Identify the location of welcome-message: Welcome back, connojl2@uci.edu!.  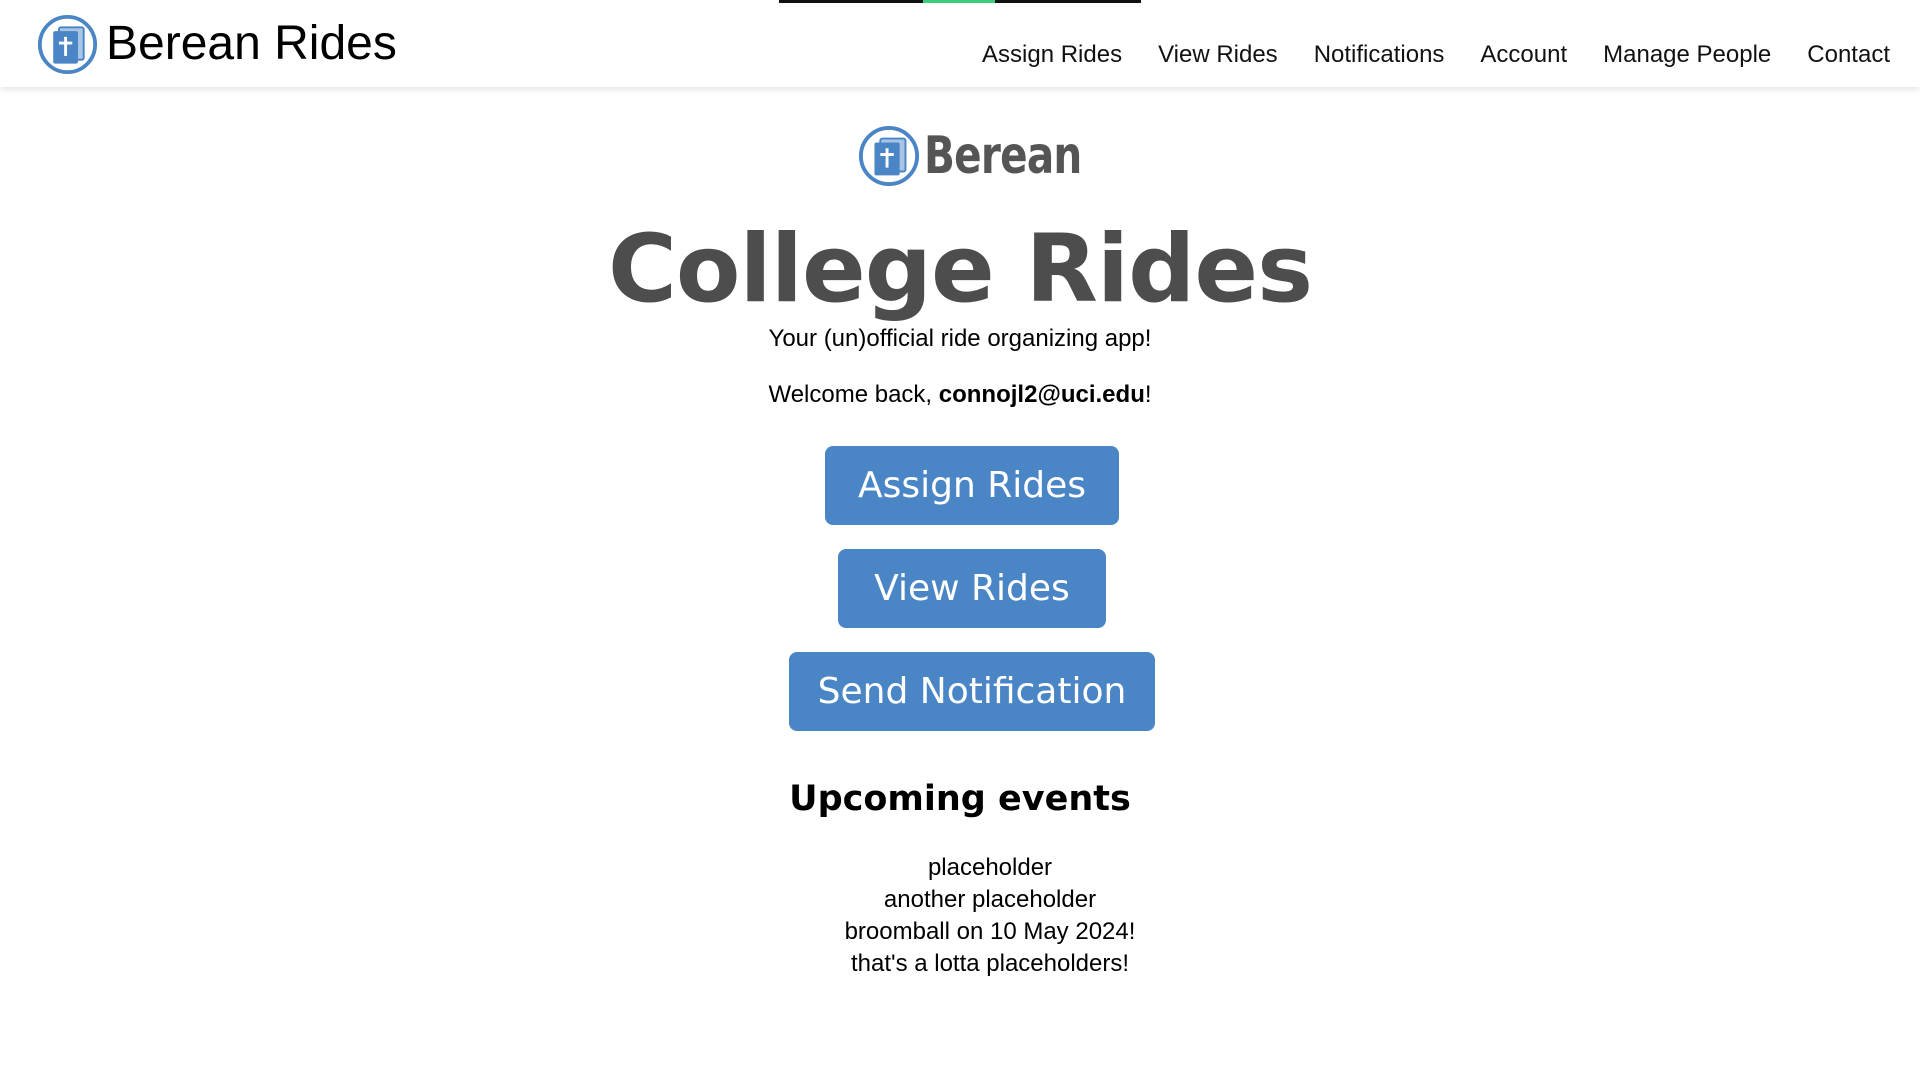
(960, 395).